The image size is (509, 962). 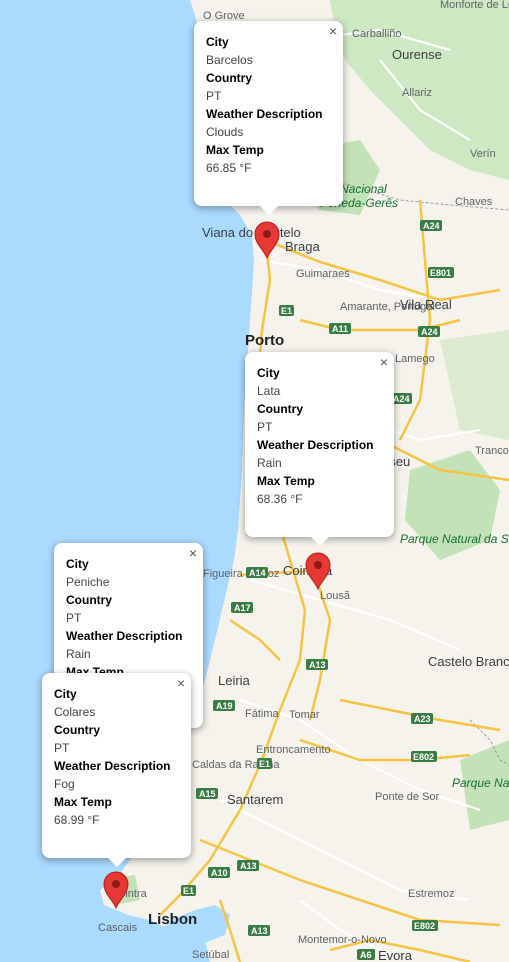 I want to click on value-max-temp: 68.36 °F, so click(x=280, y=499).